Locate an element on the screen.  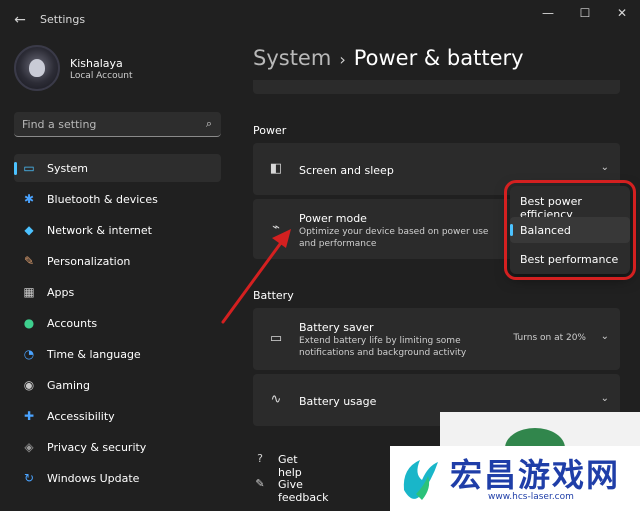
watermark-url: www.hcs-laser.com is located at coordinates (531, 497).